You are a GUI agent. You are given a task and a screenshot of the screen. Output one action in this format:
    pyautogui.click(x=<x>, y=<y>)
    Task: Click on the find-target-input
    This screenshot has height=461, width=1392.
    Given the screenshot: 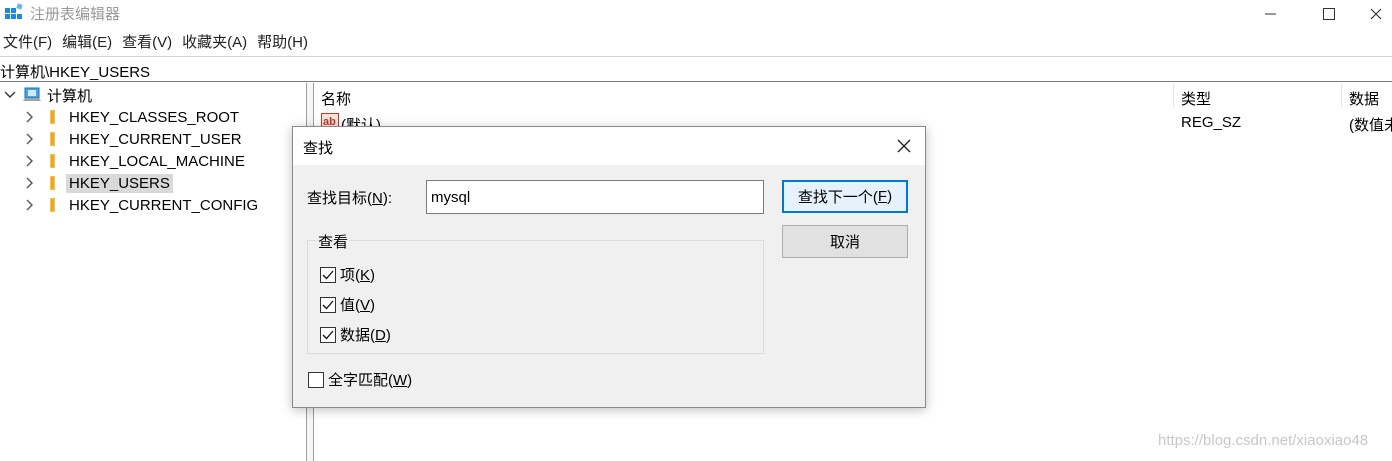 What is the action you would take?
    pyautogui.click(x=595, y=197)
    